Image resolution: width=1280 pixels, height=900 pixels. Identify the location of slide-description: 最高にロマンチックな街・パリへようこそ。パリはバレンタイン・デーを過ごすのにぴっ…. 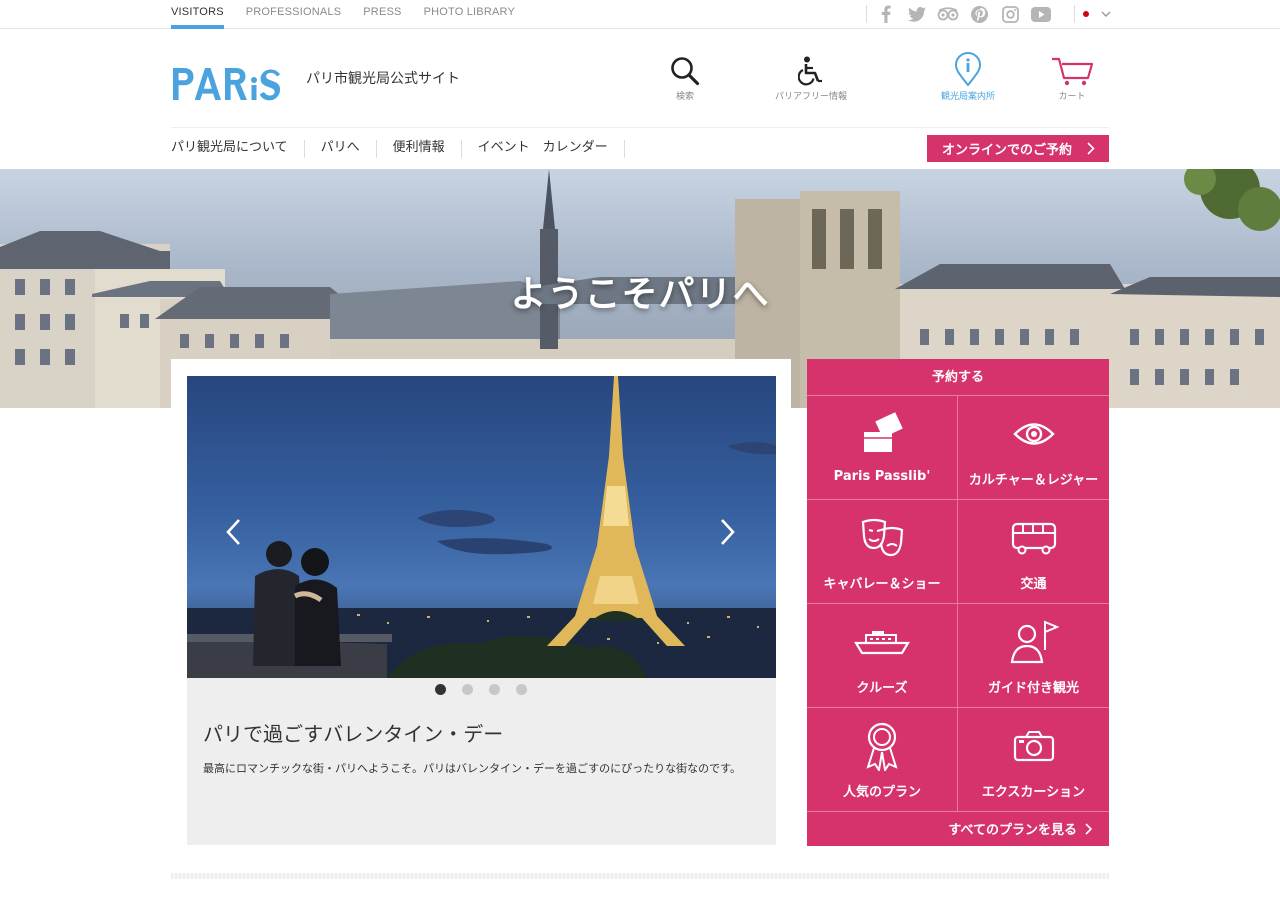
(472, 768).